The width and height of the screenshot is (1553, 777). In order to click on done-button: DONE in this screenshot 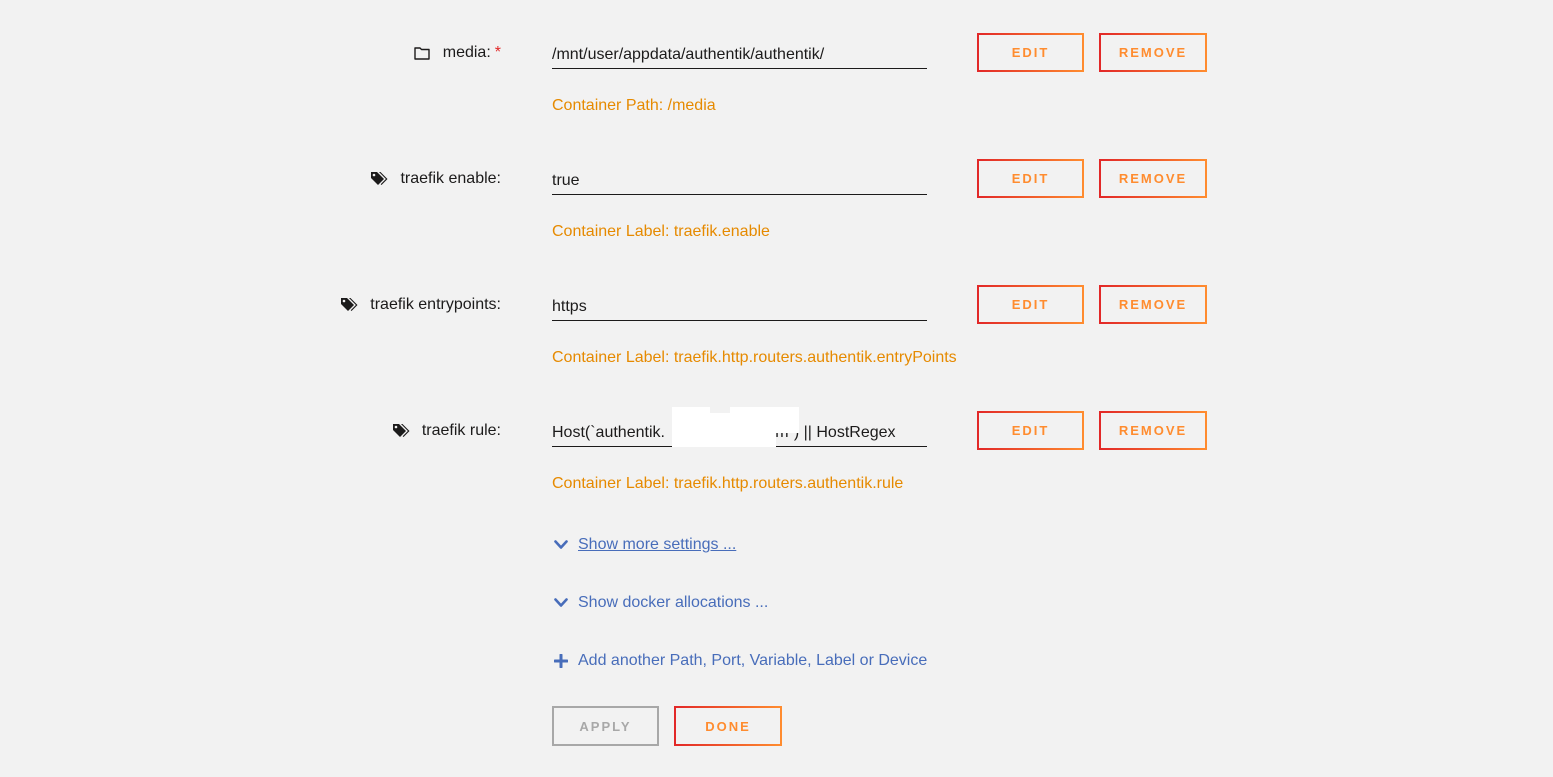, I will do `click(728, 726)`.